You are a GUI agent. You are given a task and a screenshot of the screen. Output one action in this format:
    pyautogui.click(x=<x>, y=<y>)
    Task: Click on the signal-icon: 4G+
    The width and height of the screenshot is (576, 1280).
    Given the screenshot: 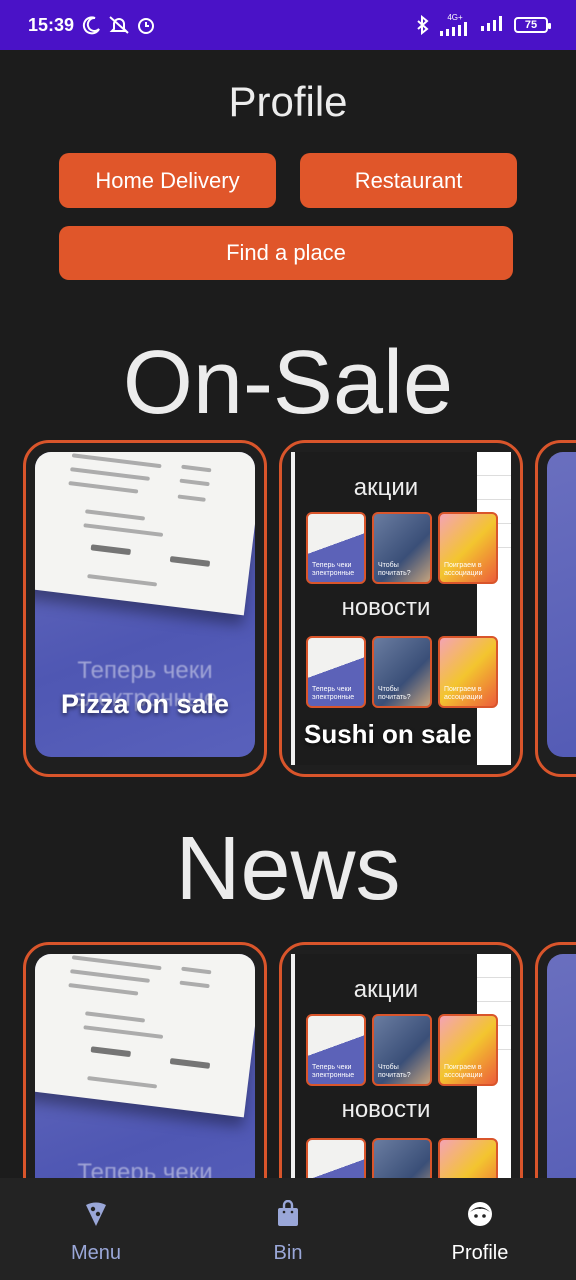 What is the action you would take?
    pyautogui.click(x=455, y=25)
    